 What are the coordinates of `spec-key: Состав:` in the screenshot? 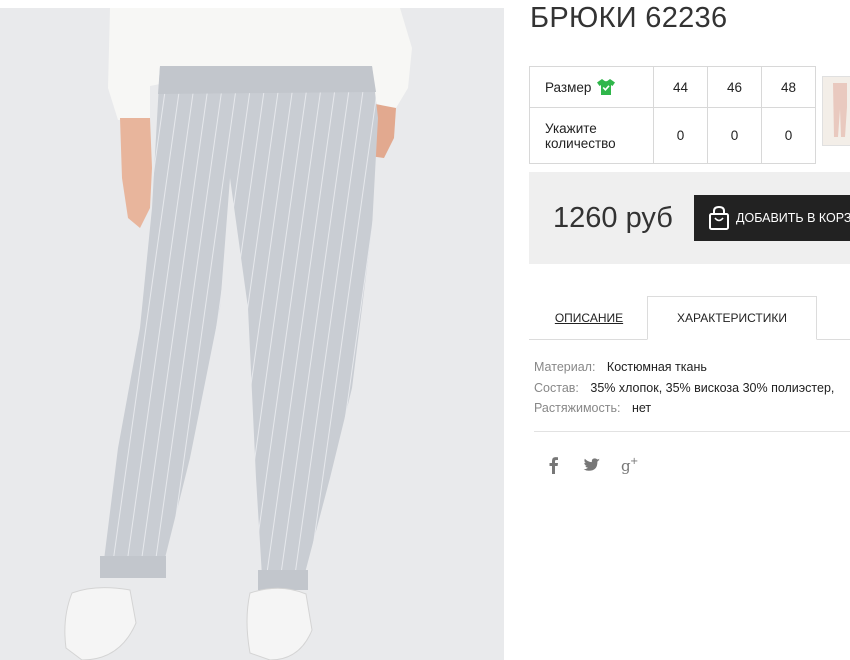 It's located at (556, 387).